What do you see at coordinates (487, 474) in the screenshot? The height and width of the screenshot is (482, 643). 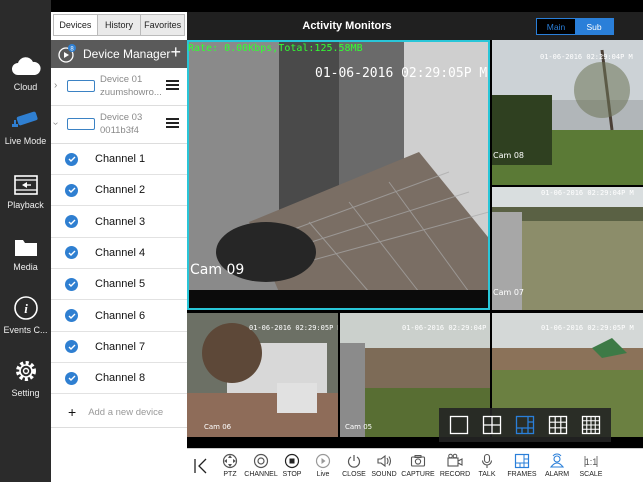 I see `toolbar-label: TALK` at bounding box center [487, 474].